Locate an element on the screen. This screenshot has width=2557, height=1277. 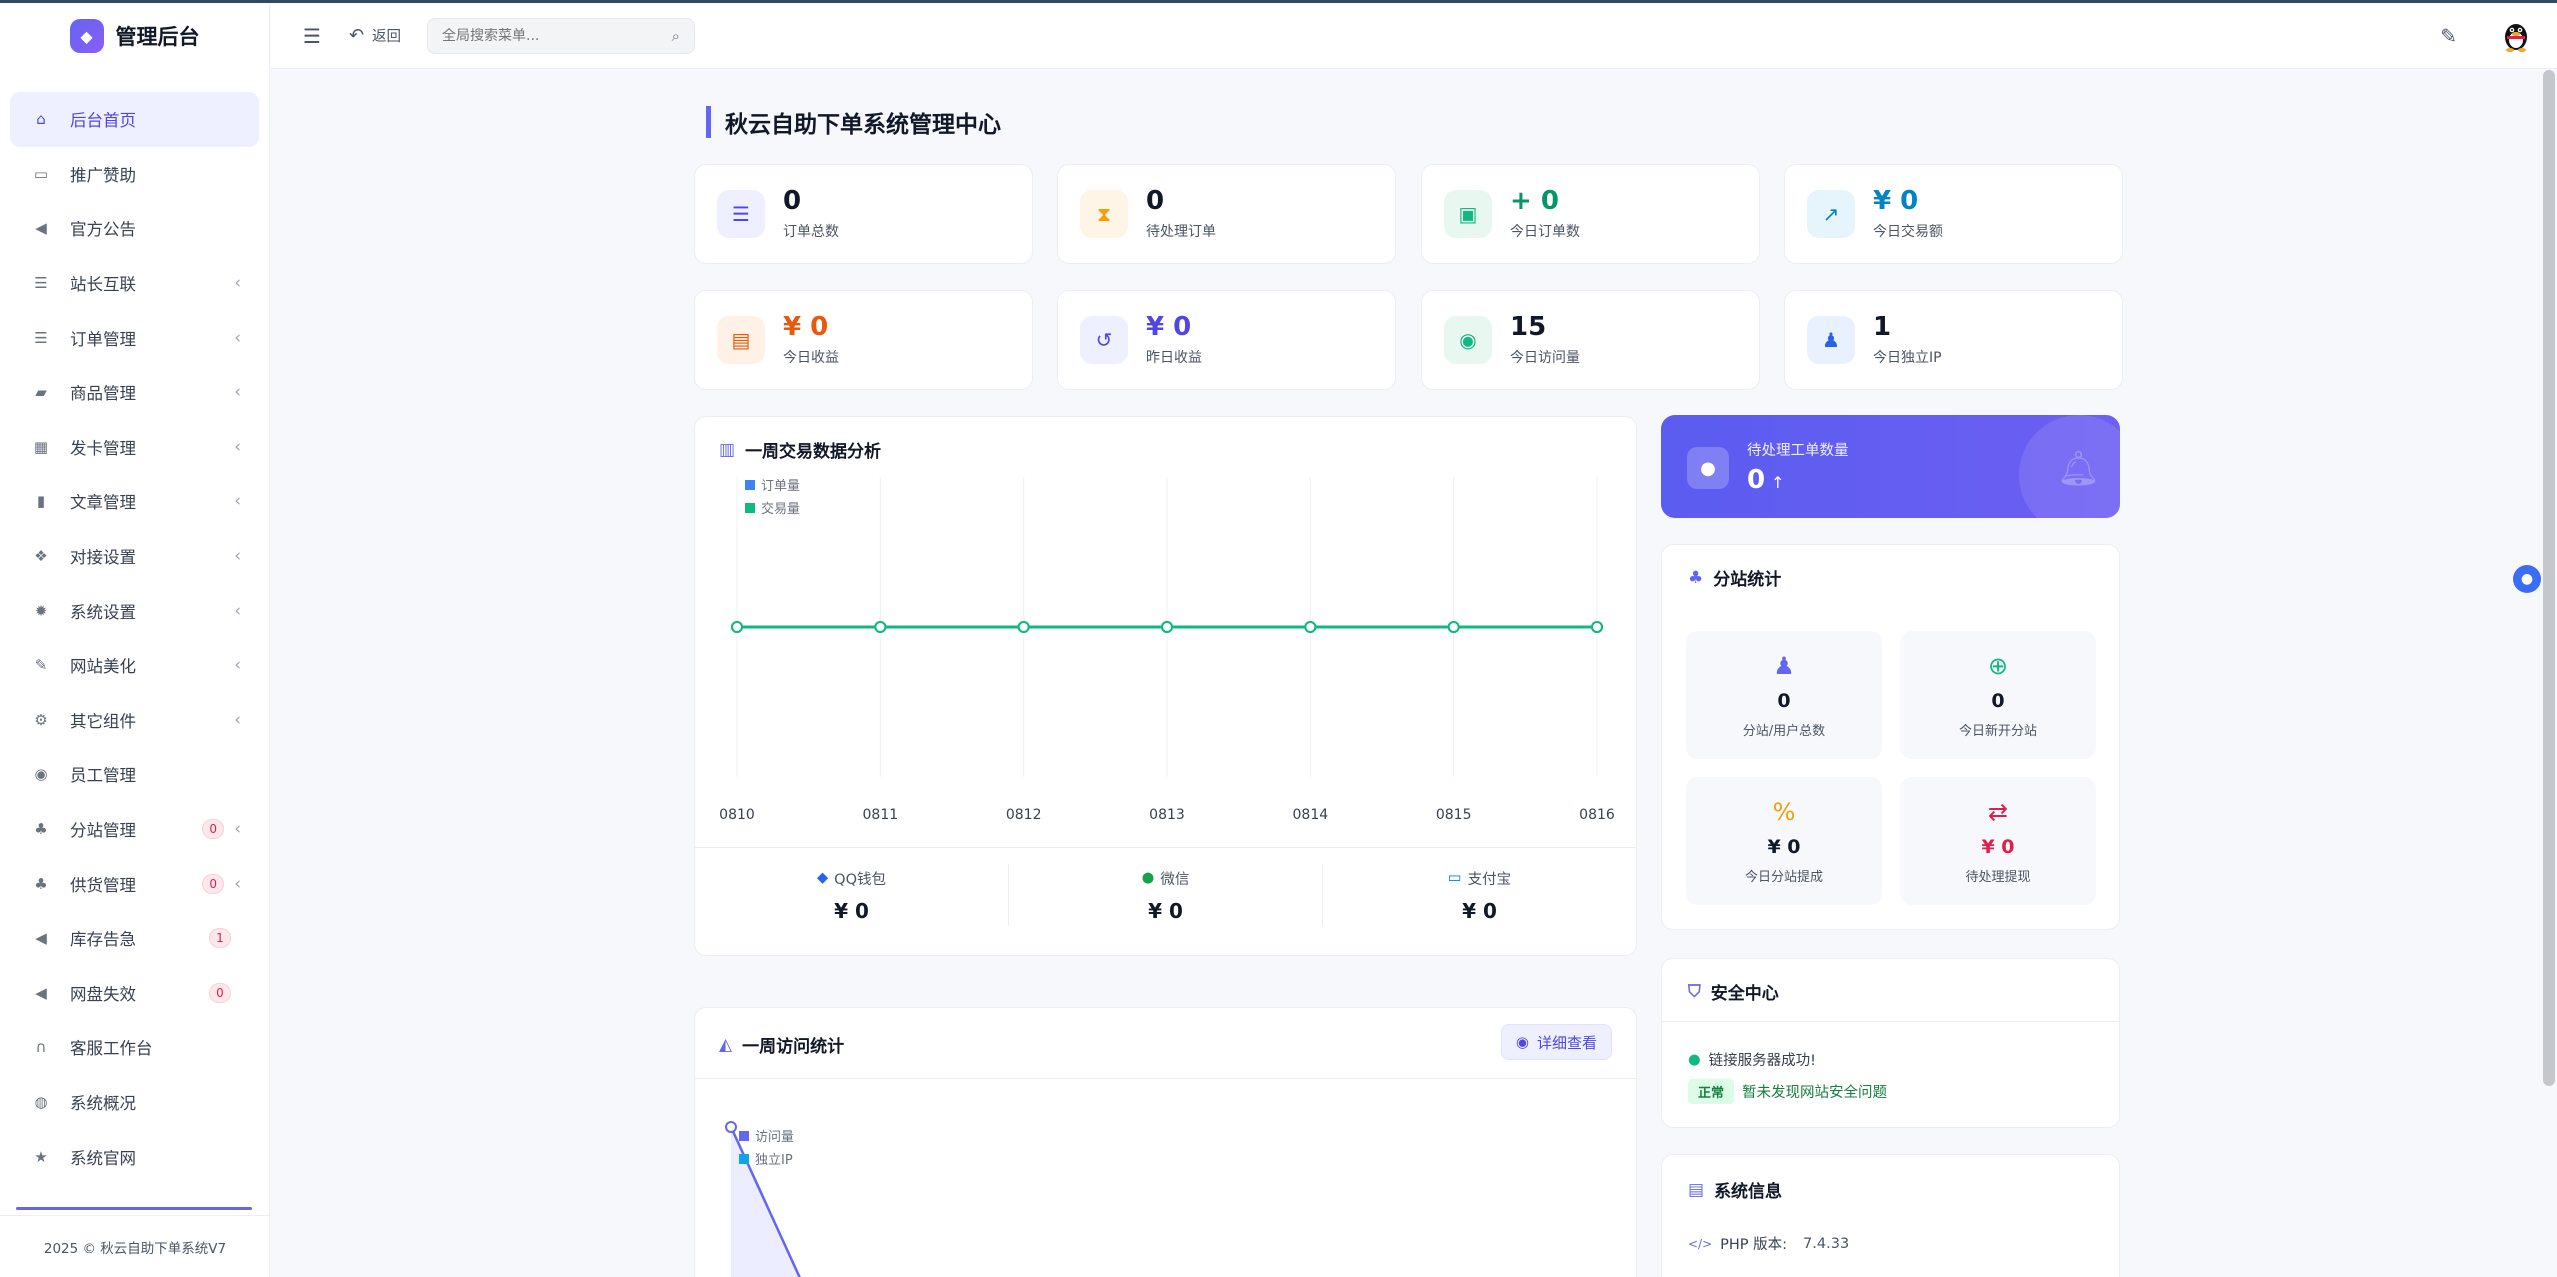
sidebar-item-4: ☰ 订单管理 ‹ is located at coordinates (134, 337).